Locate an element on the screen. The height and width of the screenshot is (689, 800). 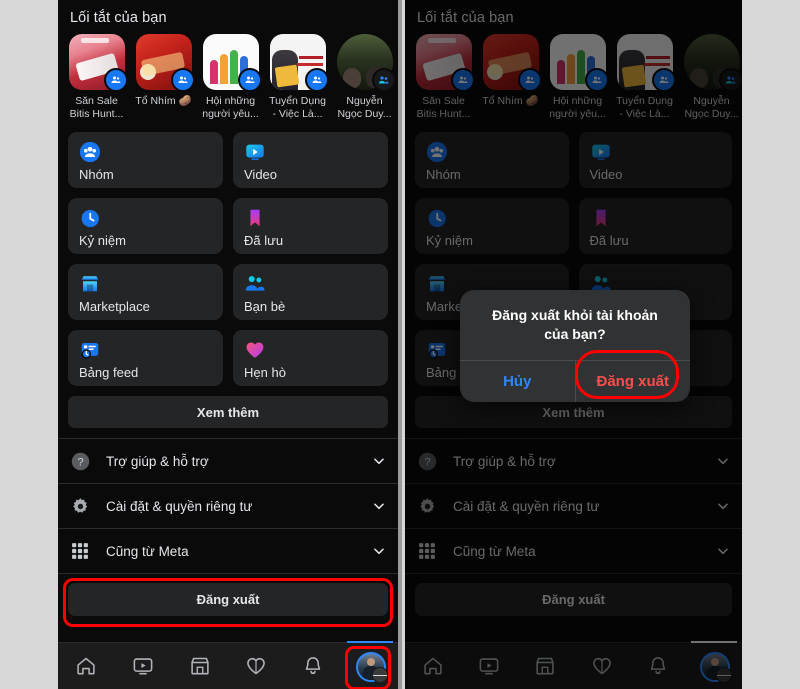
video-icon is located at coordinates (311, 152).